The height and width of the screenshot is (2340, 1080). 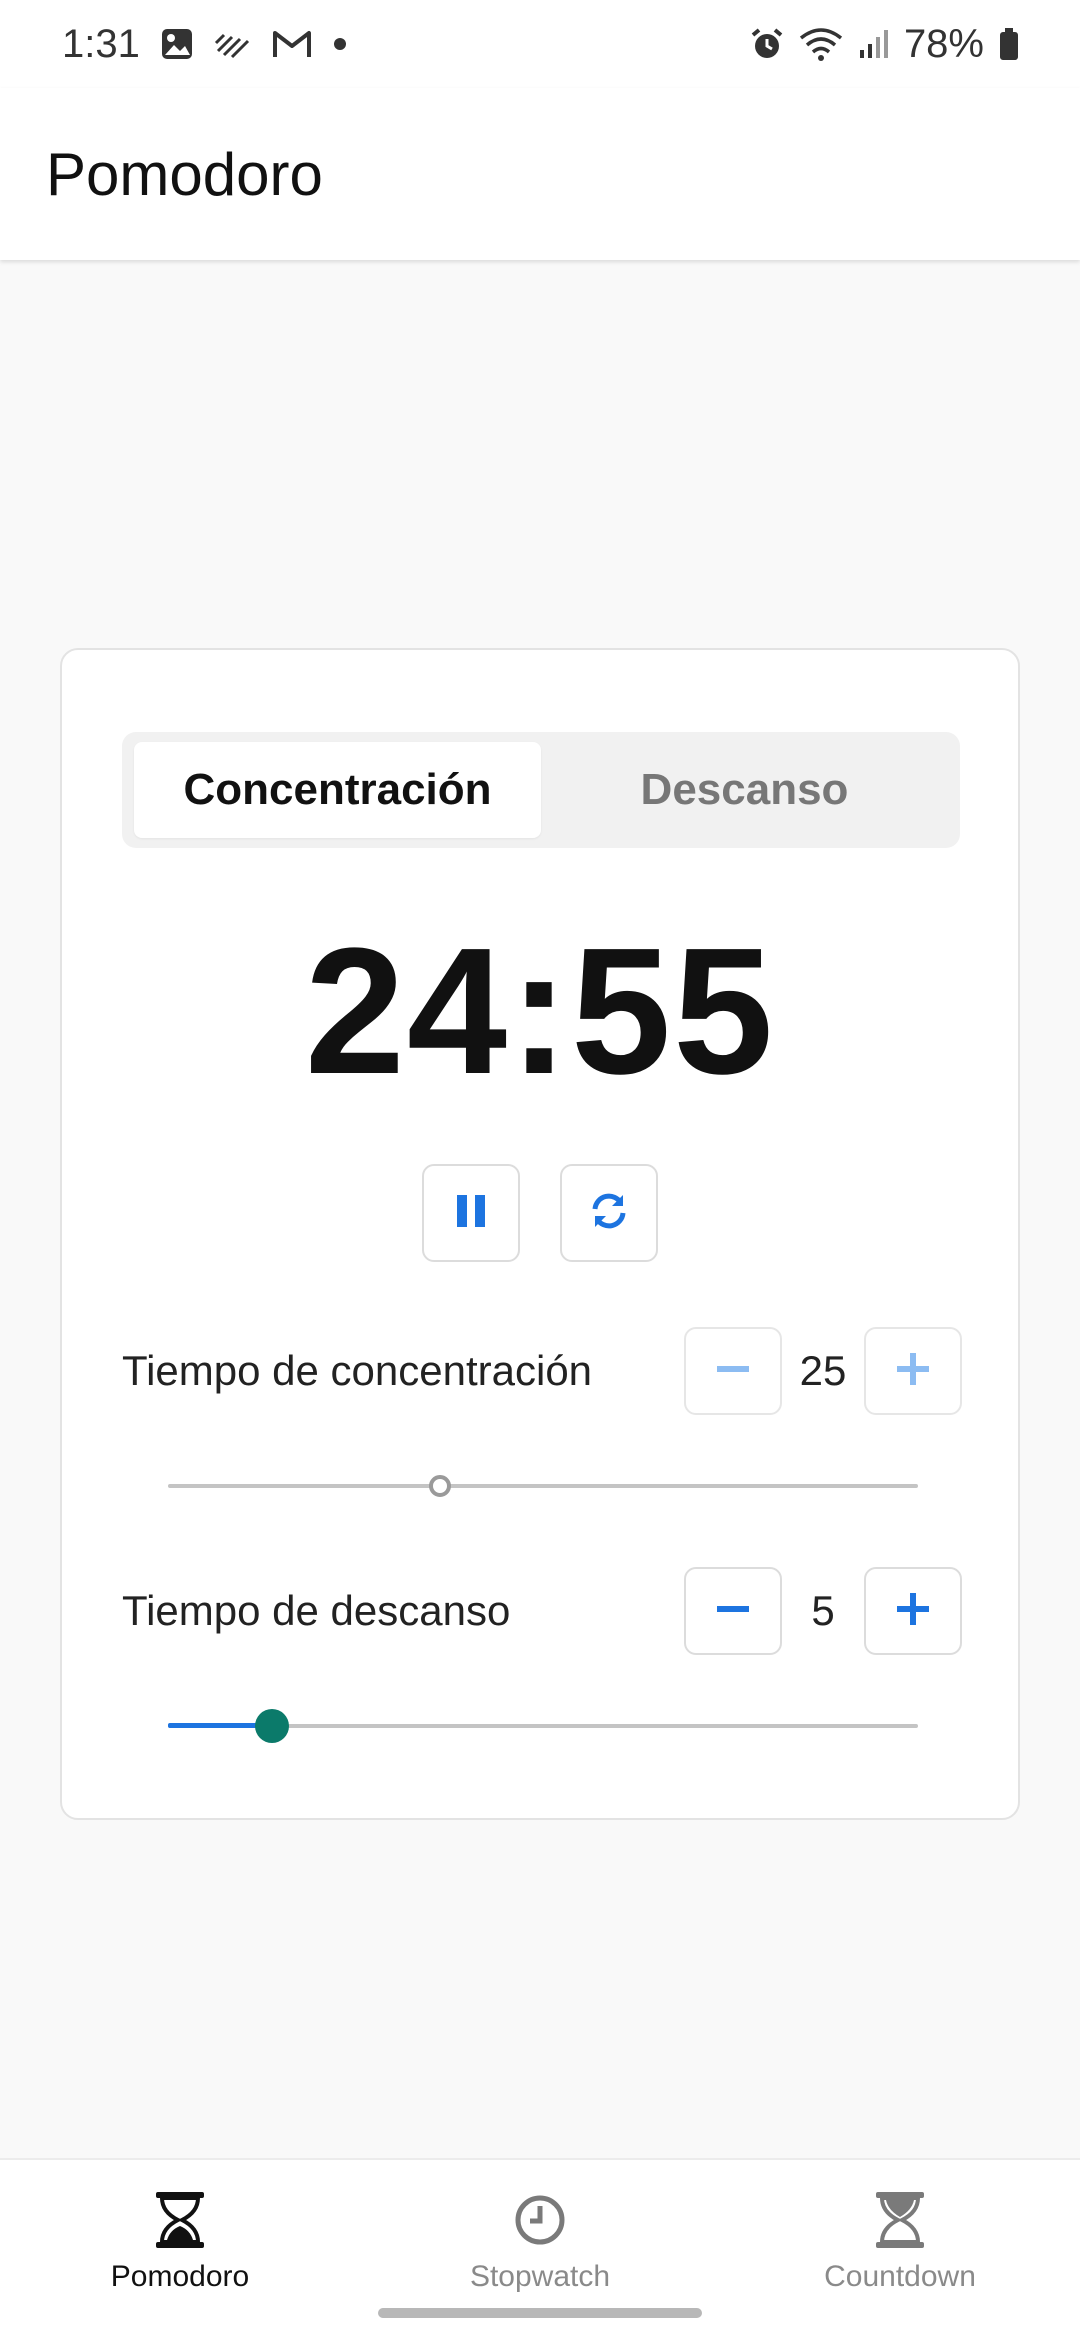 What do you see at coordinates (874, 44) in the screenshot?
I see `cell-signal-icon` at bounding box center [874, 44].